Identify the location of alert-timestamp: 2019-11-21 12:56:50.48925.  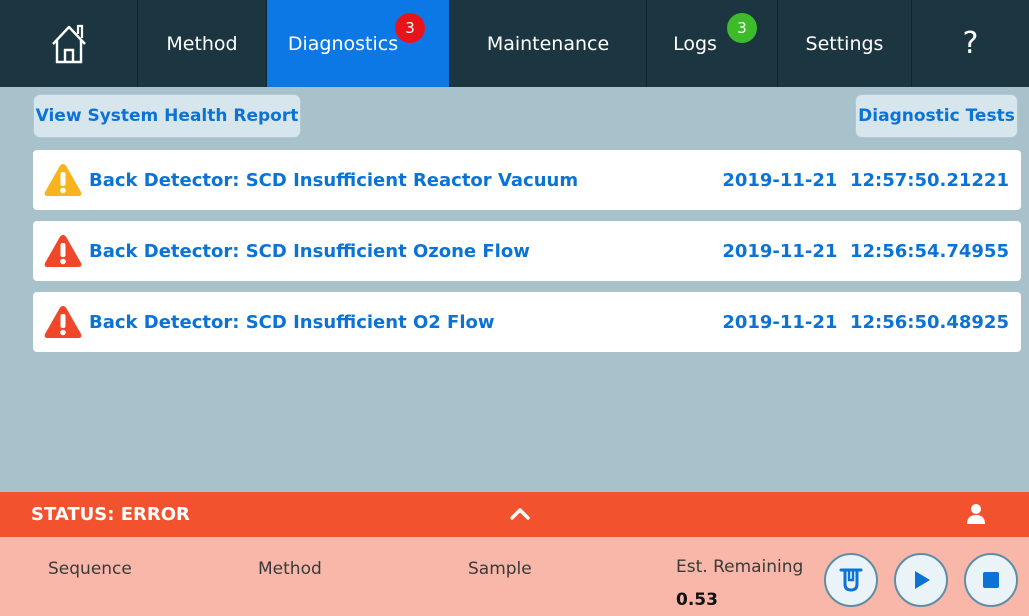
(865, 322).